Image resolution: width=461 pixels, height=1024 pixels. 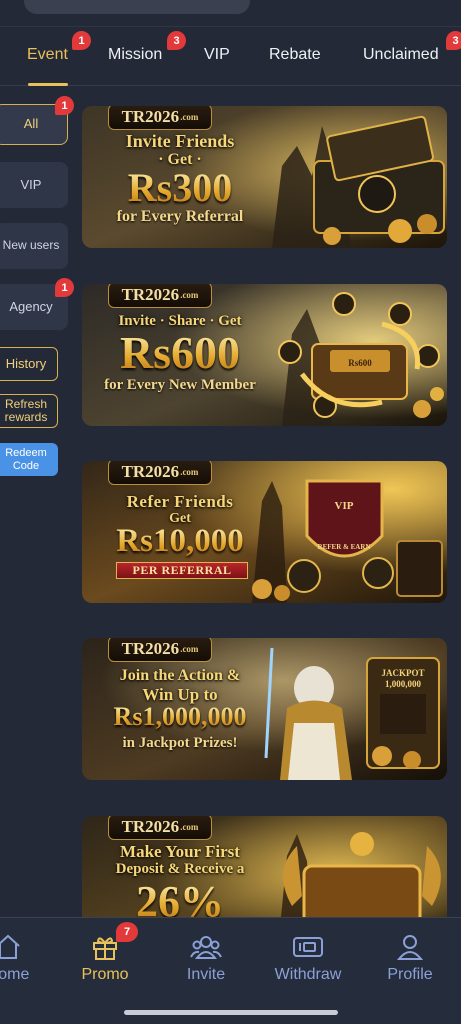 What do you see at coordinates (64, 105) in the screenshot?
I see `sidebar-all-badge: 1` at bounding box center [64, 105].